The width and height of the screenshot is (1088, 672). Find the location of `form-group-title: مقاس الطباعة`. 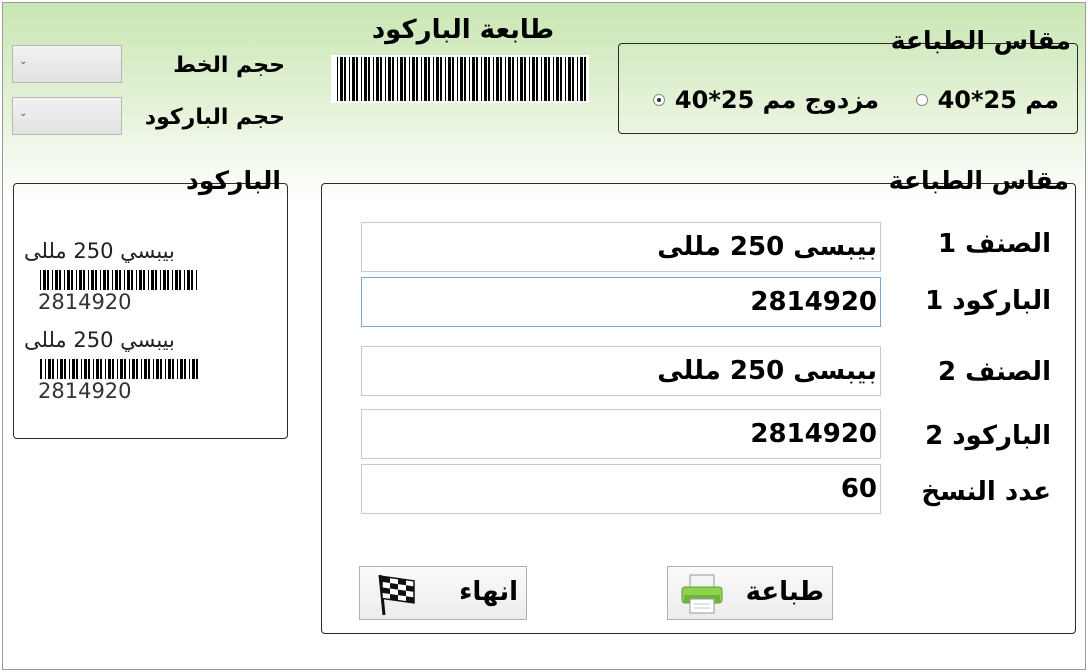

form-group-title: مقاس الطباعة is located at coordinates (978, 180).